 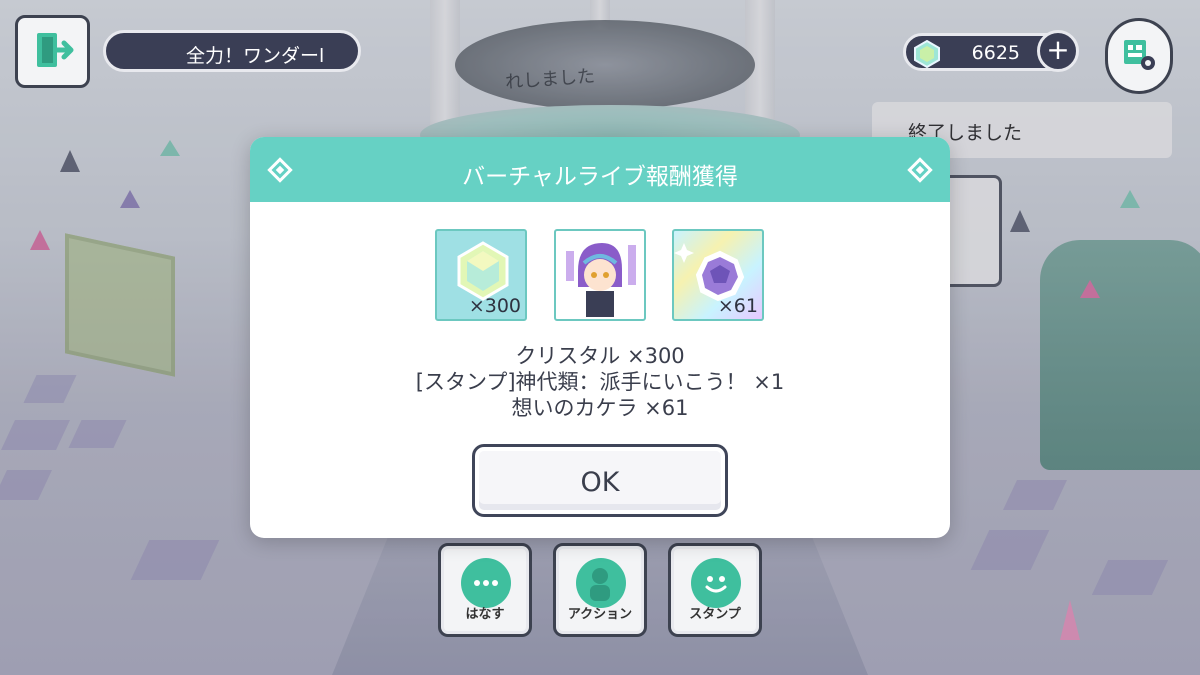 I want to click on stamp-action-button: スタンプ, so click(x=715, y=590).